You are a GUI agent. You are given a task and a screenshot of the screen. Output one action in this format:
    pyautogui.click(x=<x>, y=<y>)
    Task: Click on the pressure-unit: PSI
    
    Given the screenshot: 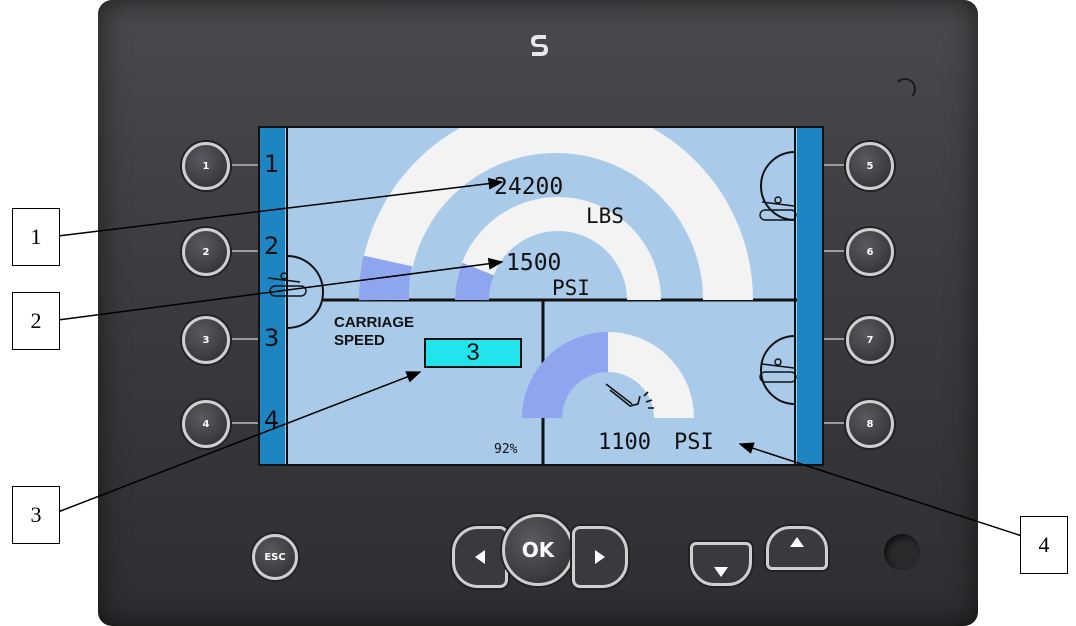 What is the action you would take?
    pyautogui.click(x=571, y=288)
    